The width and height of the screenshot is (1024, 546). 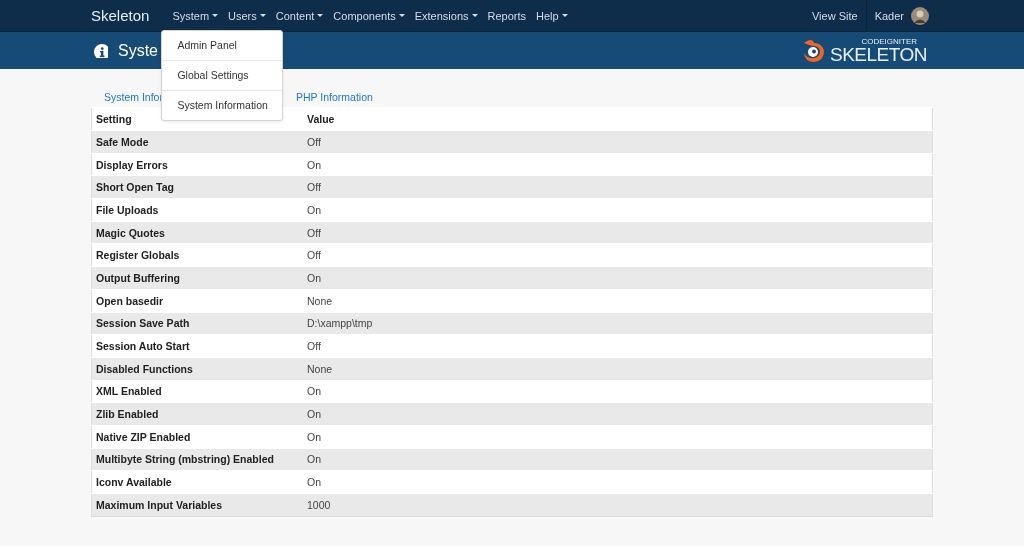 I want to click on table-cell: Output Buffering, so click(x=197, y=278).